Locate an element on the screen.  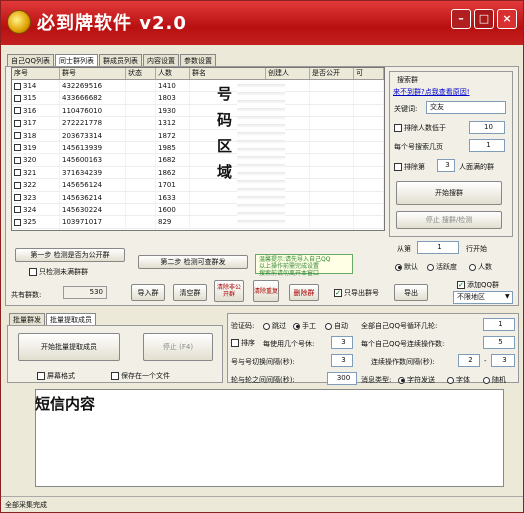
round-gap-input: 300 is located at coordinates (342, 378).